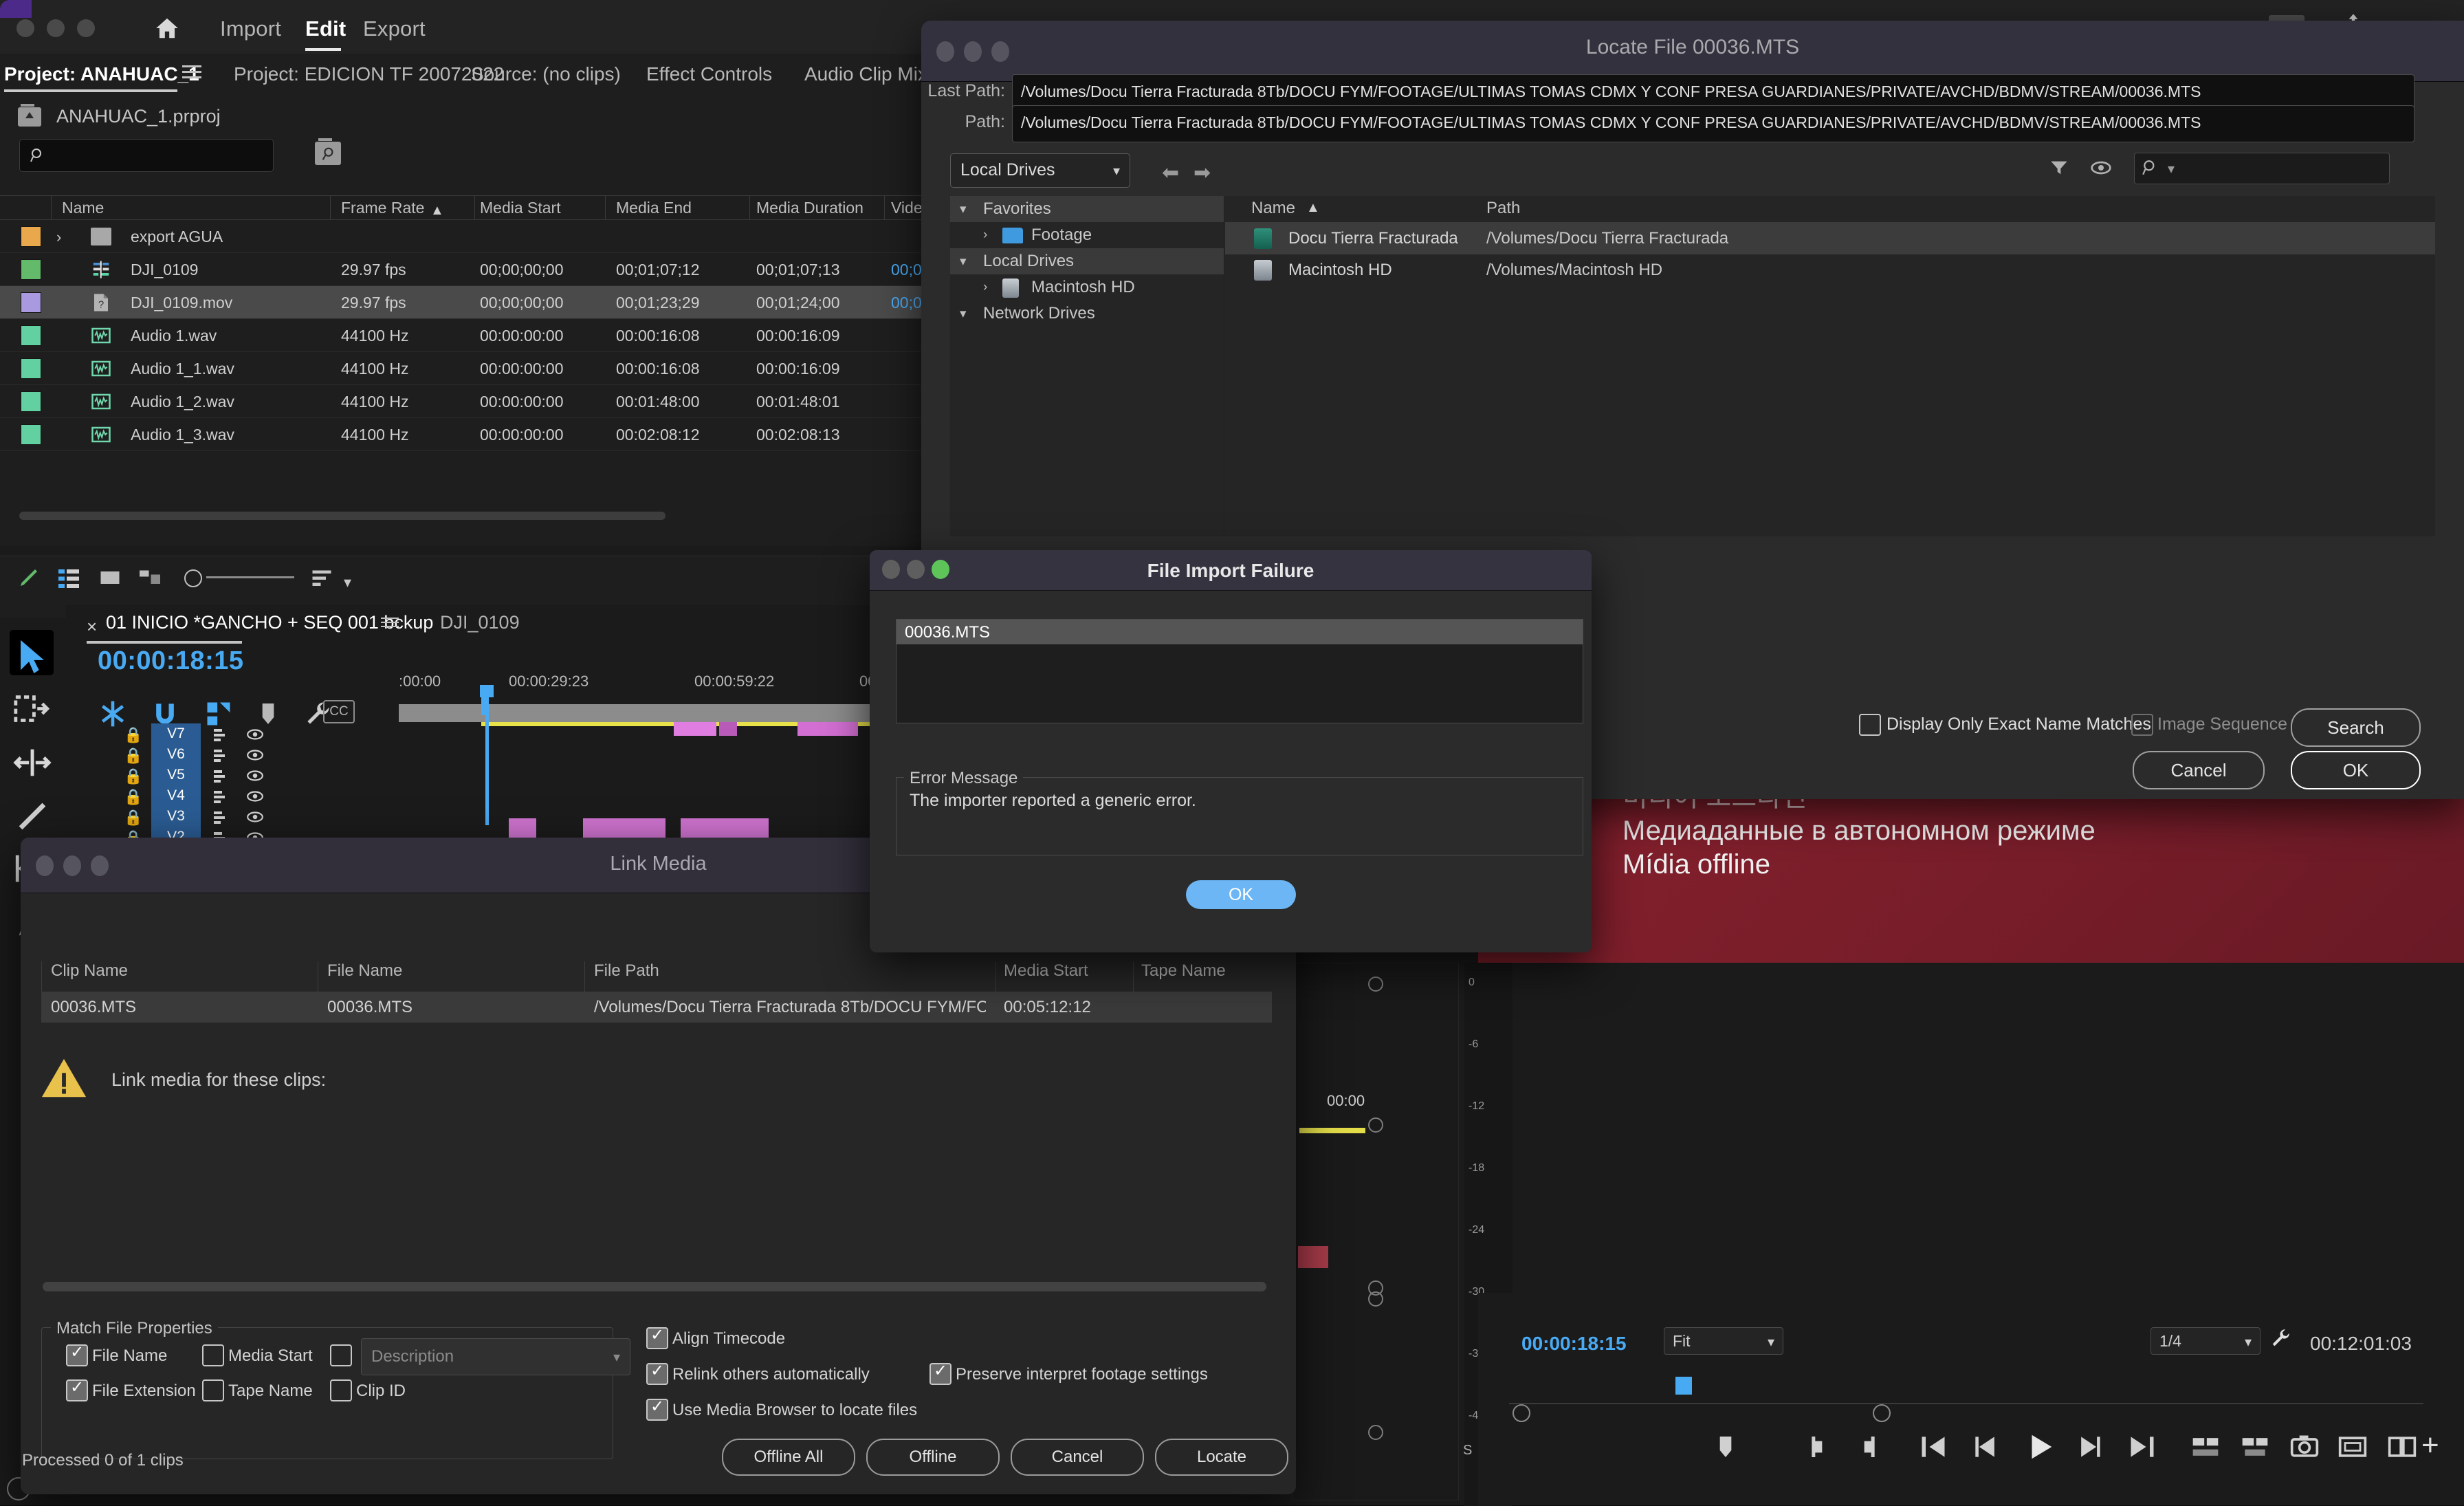  What do you see at coordinates (1684, 1386) in the screenshot?
I see `program-scrub-handle` at bounding box center [1684, 1386].